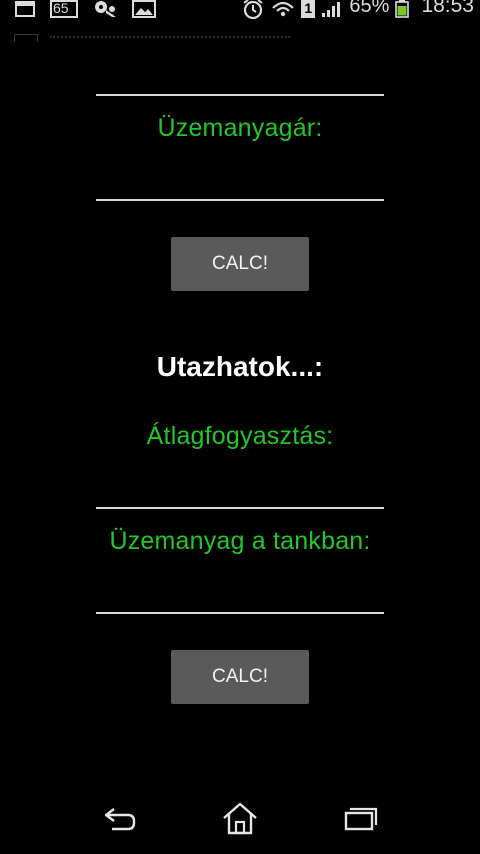 This screenshot has width=480, height=854. I want to click on back-button, so click(120, 818).